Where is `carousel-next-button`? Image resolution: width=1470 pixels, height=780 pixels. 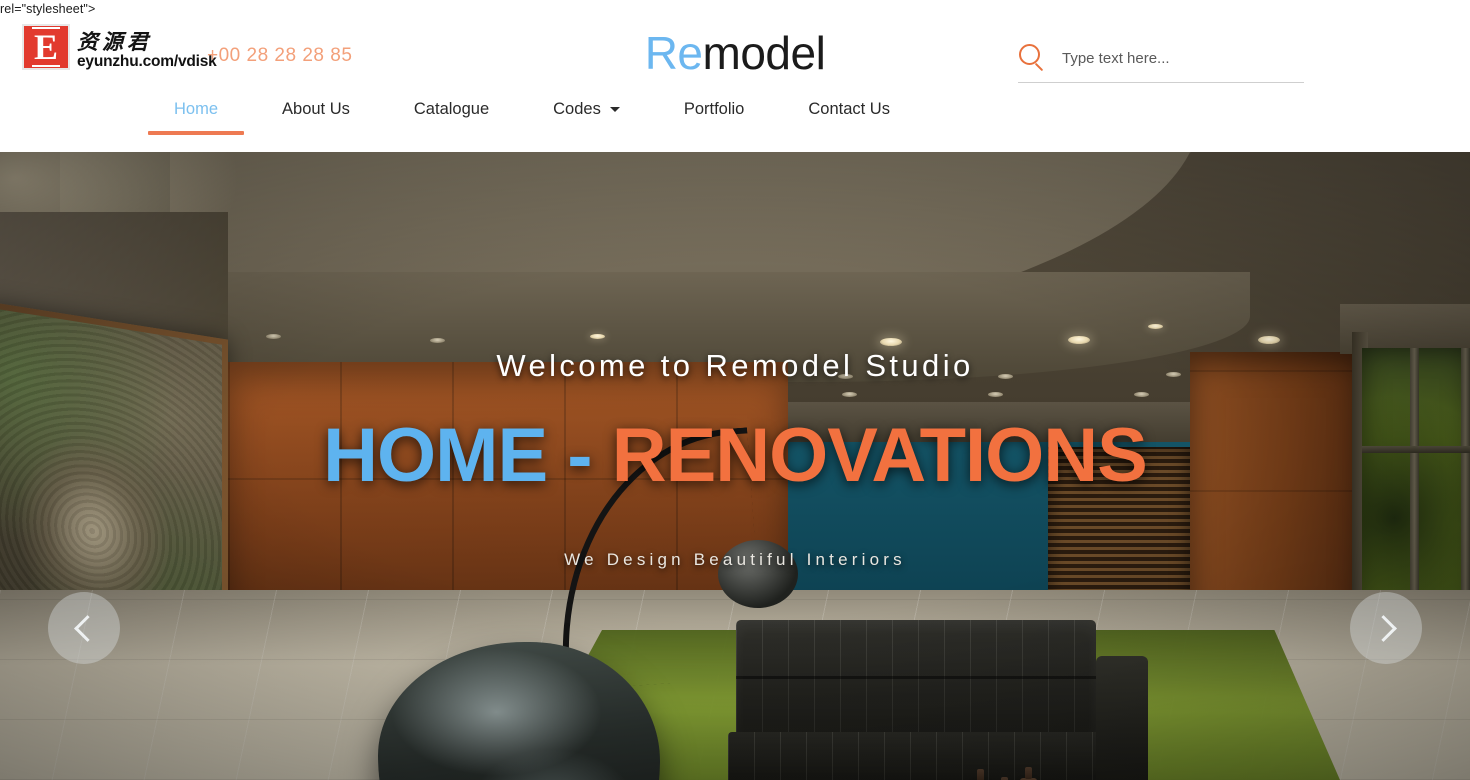 carousel-next-button is located at coordinates (1386, 628).